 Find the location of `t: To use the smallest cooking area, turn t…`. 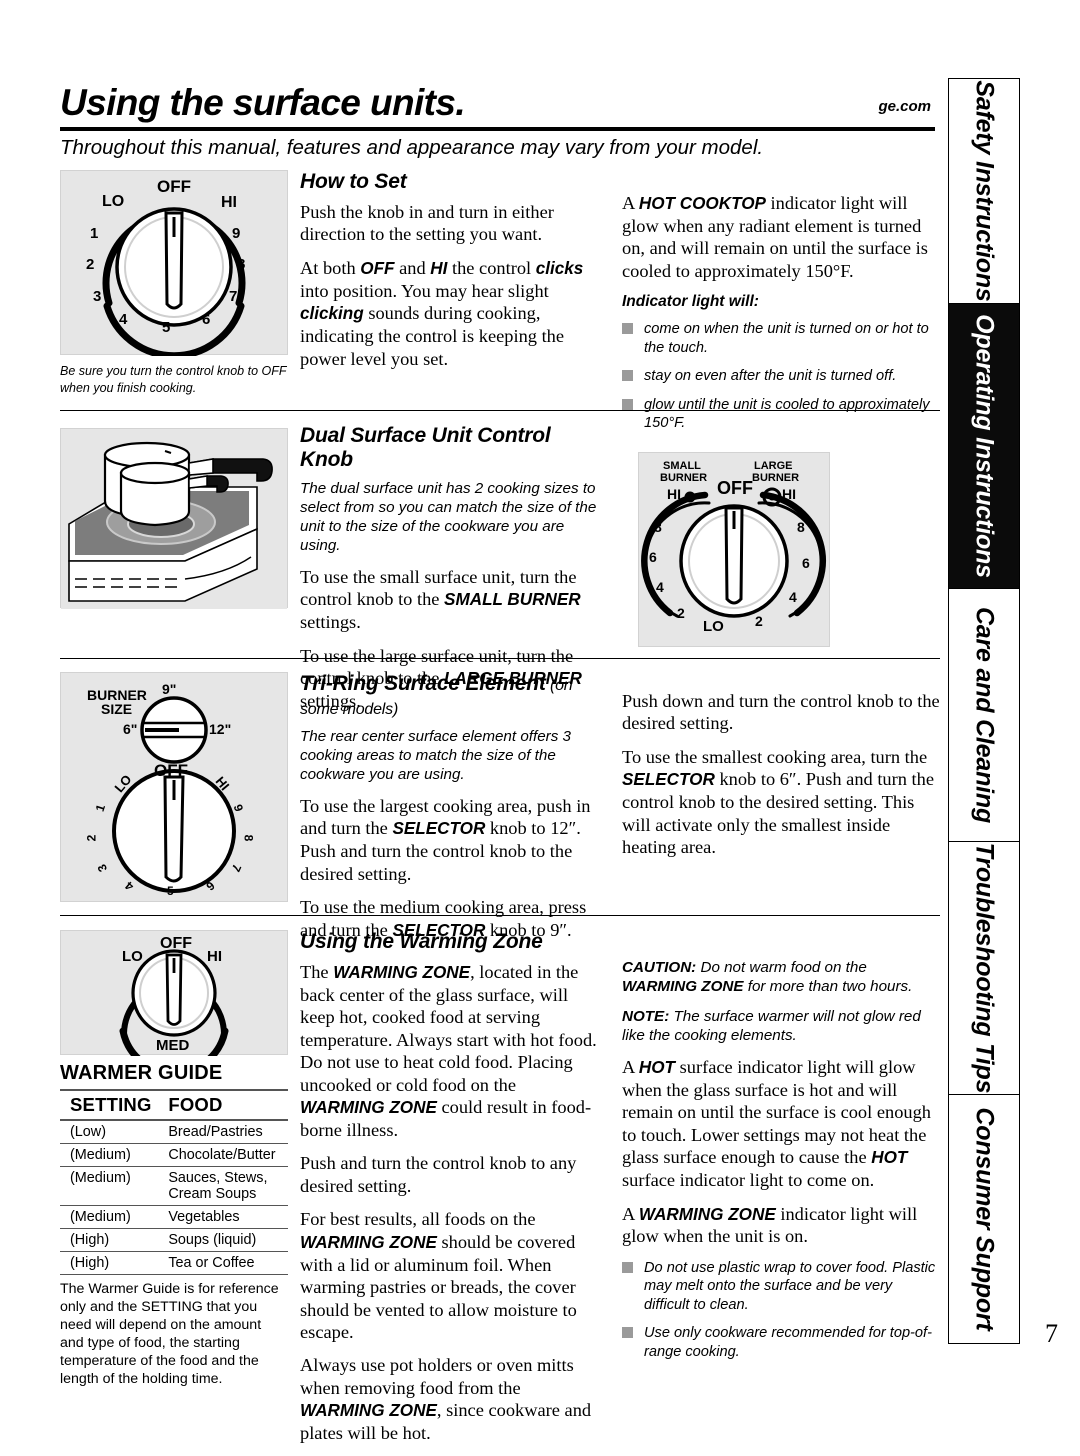

t: To use the smallest cooking area, turn t… is located at coordinates (775, 756).